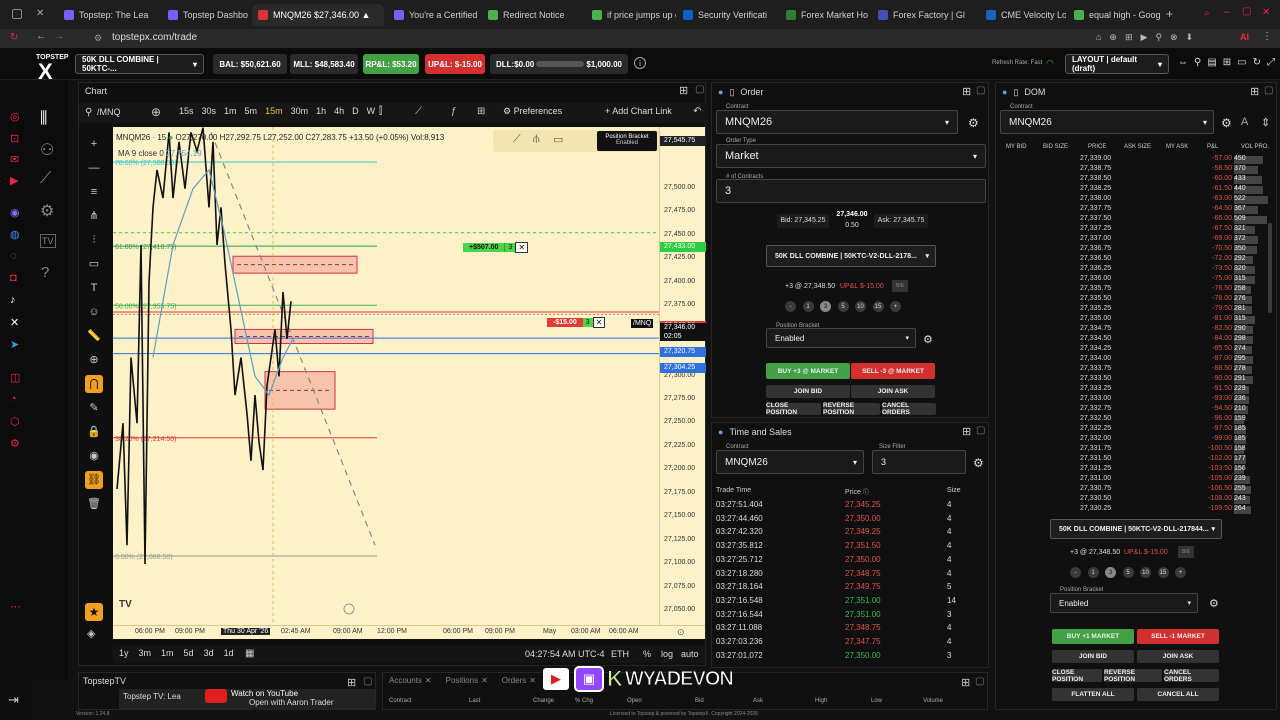  Describe the element at coordinates (484, 680) in the screenshot. I see `close-icon: ✕` at that location.